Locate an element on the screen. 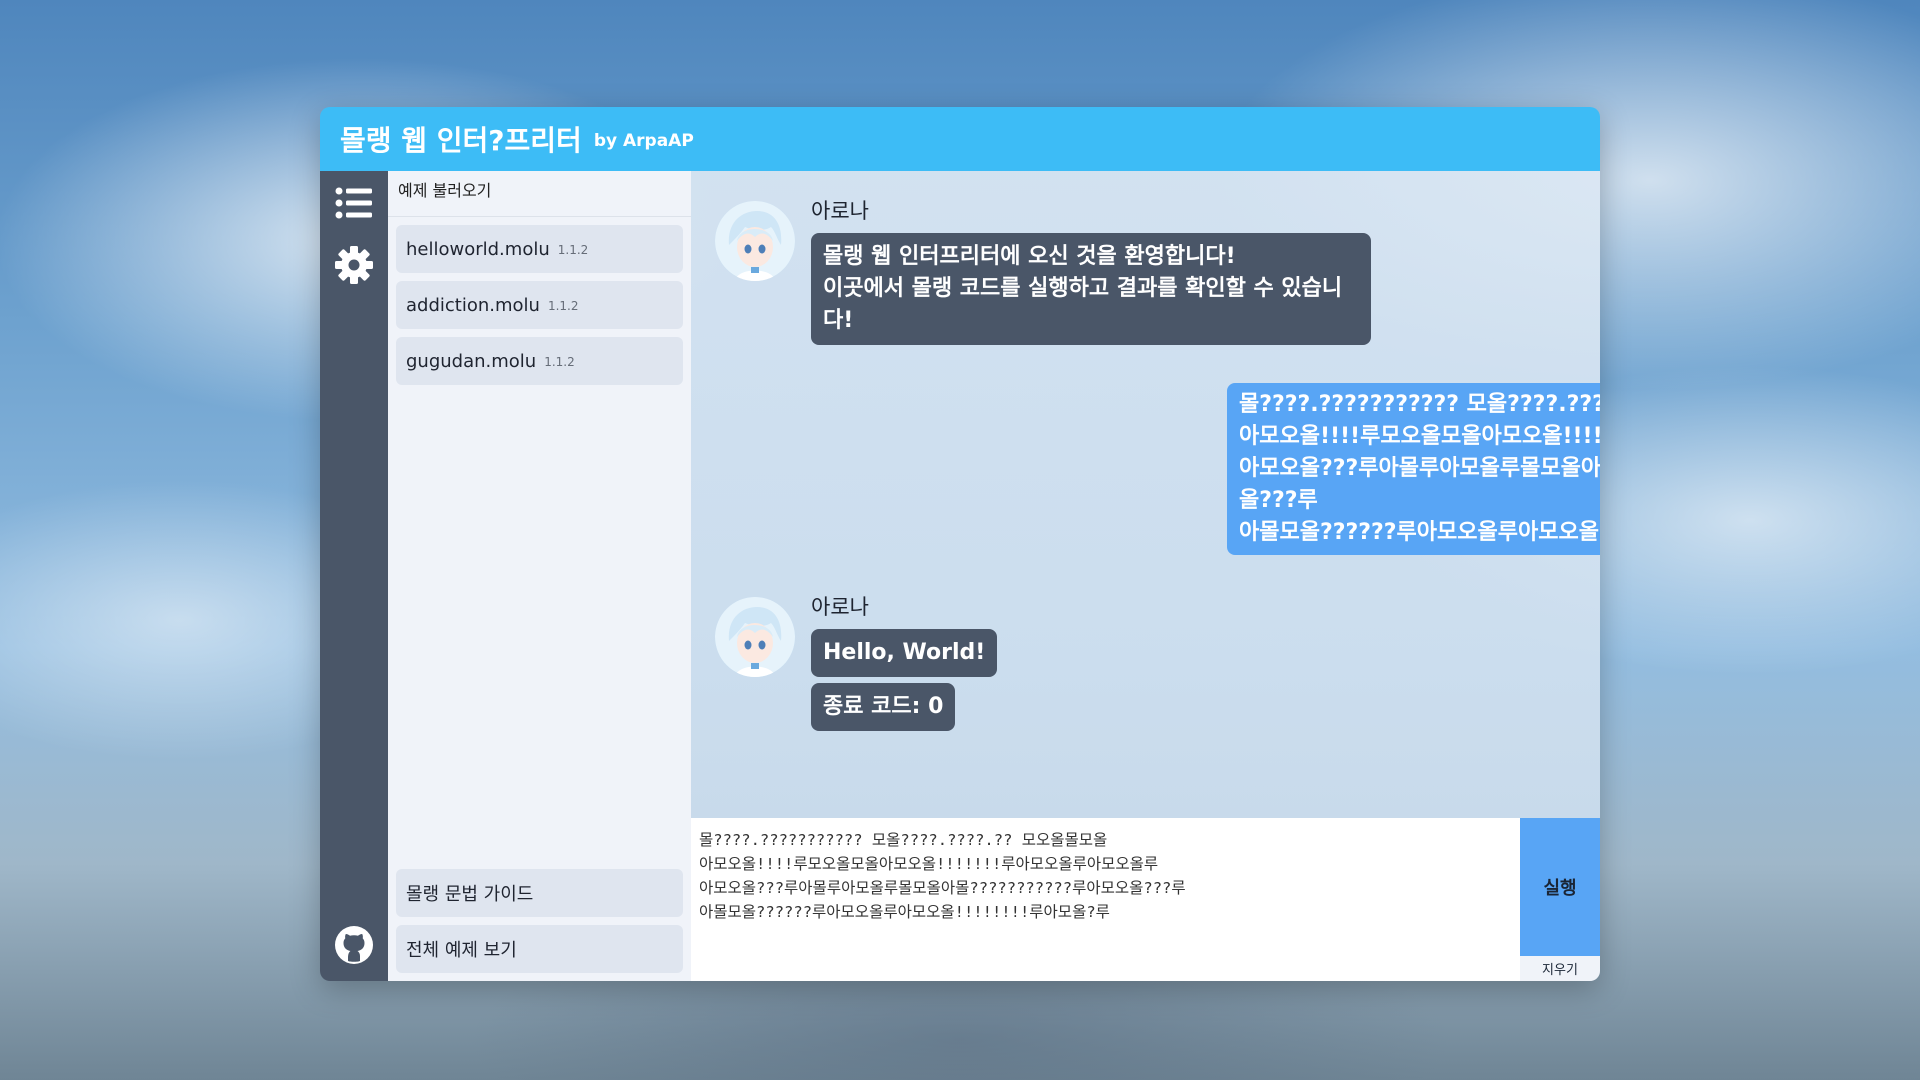 This screenshot has height=1080, width=1920. example-name: addiction.molu is located at coordinates (473, 305).